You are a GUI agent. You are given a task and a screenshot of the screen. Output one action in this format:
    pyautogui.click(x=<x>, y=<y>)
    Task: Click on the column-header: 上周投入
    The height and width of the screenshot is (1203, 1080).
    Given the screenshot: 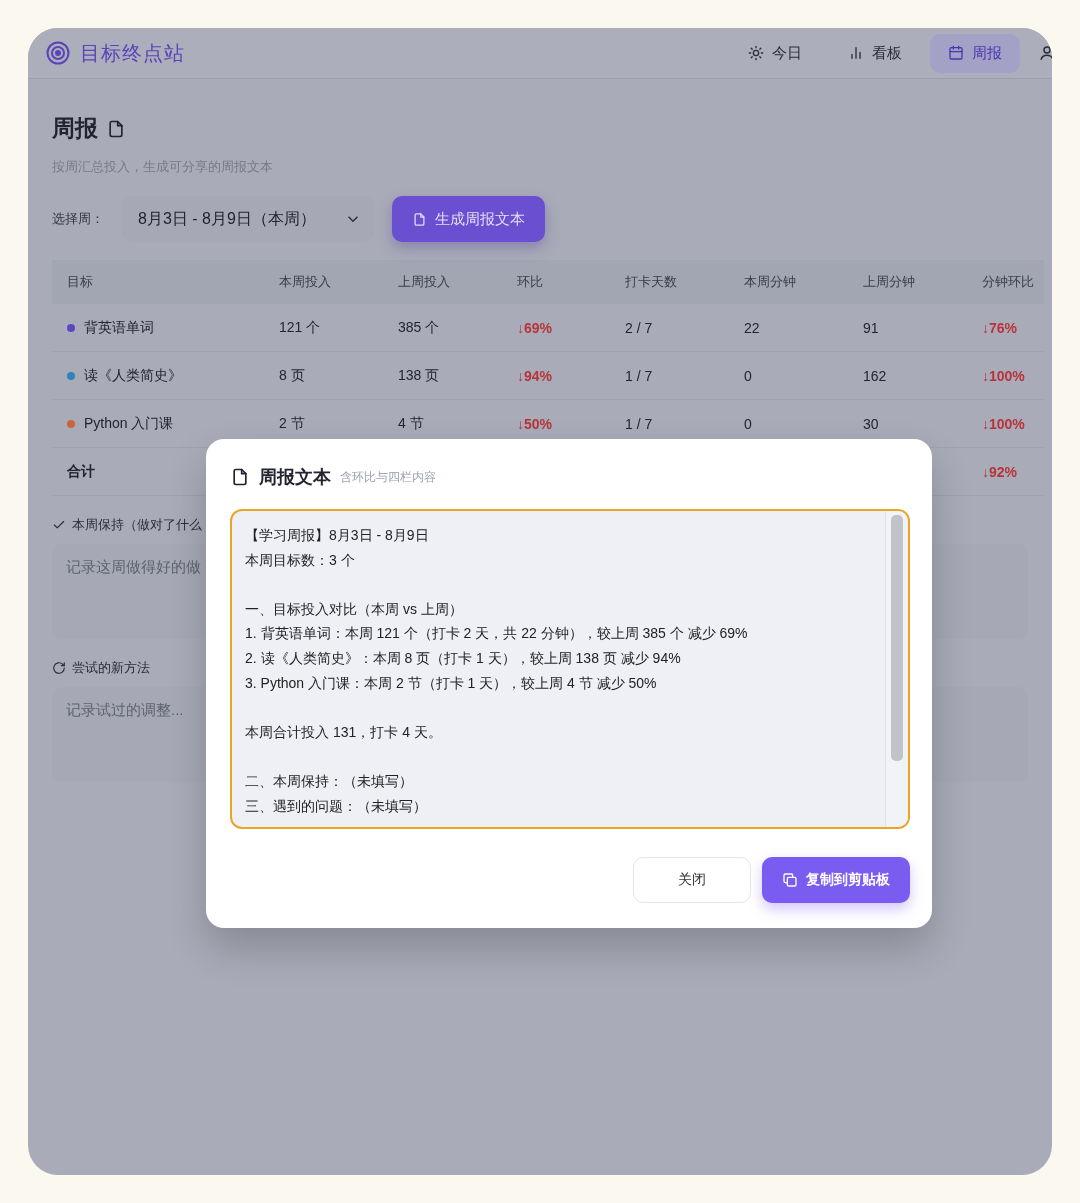 What is the action you would take?
    pyautogui.click(x=424, y=282)
    